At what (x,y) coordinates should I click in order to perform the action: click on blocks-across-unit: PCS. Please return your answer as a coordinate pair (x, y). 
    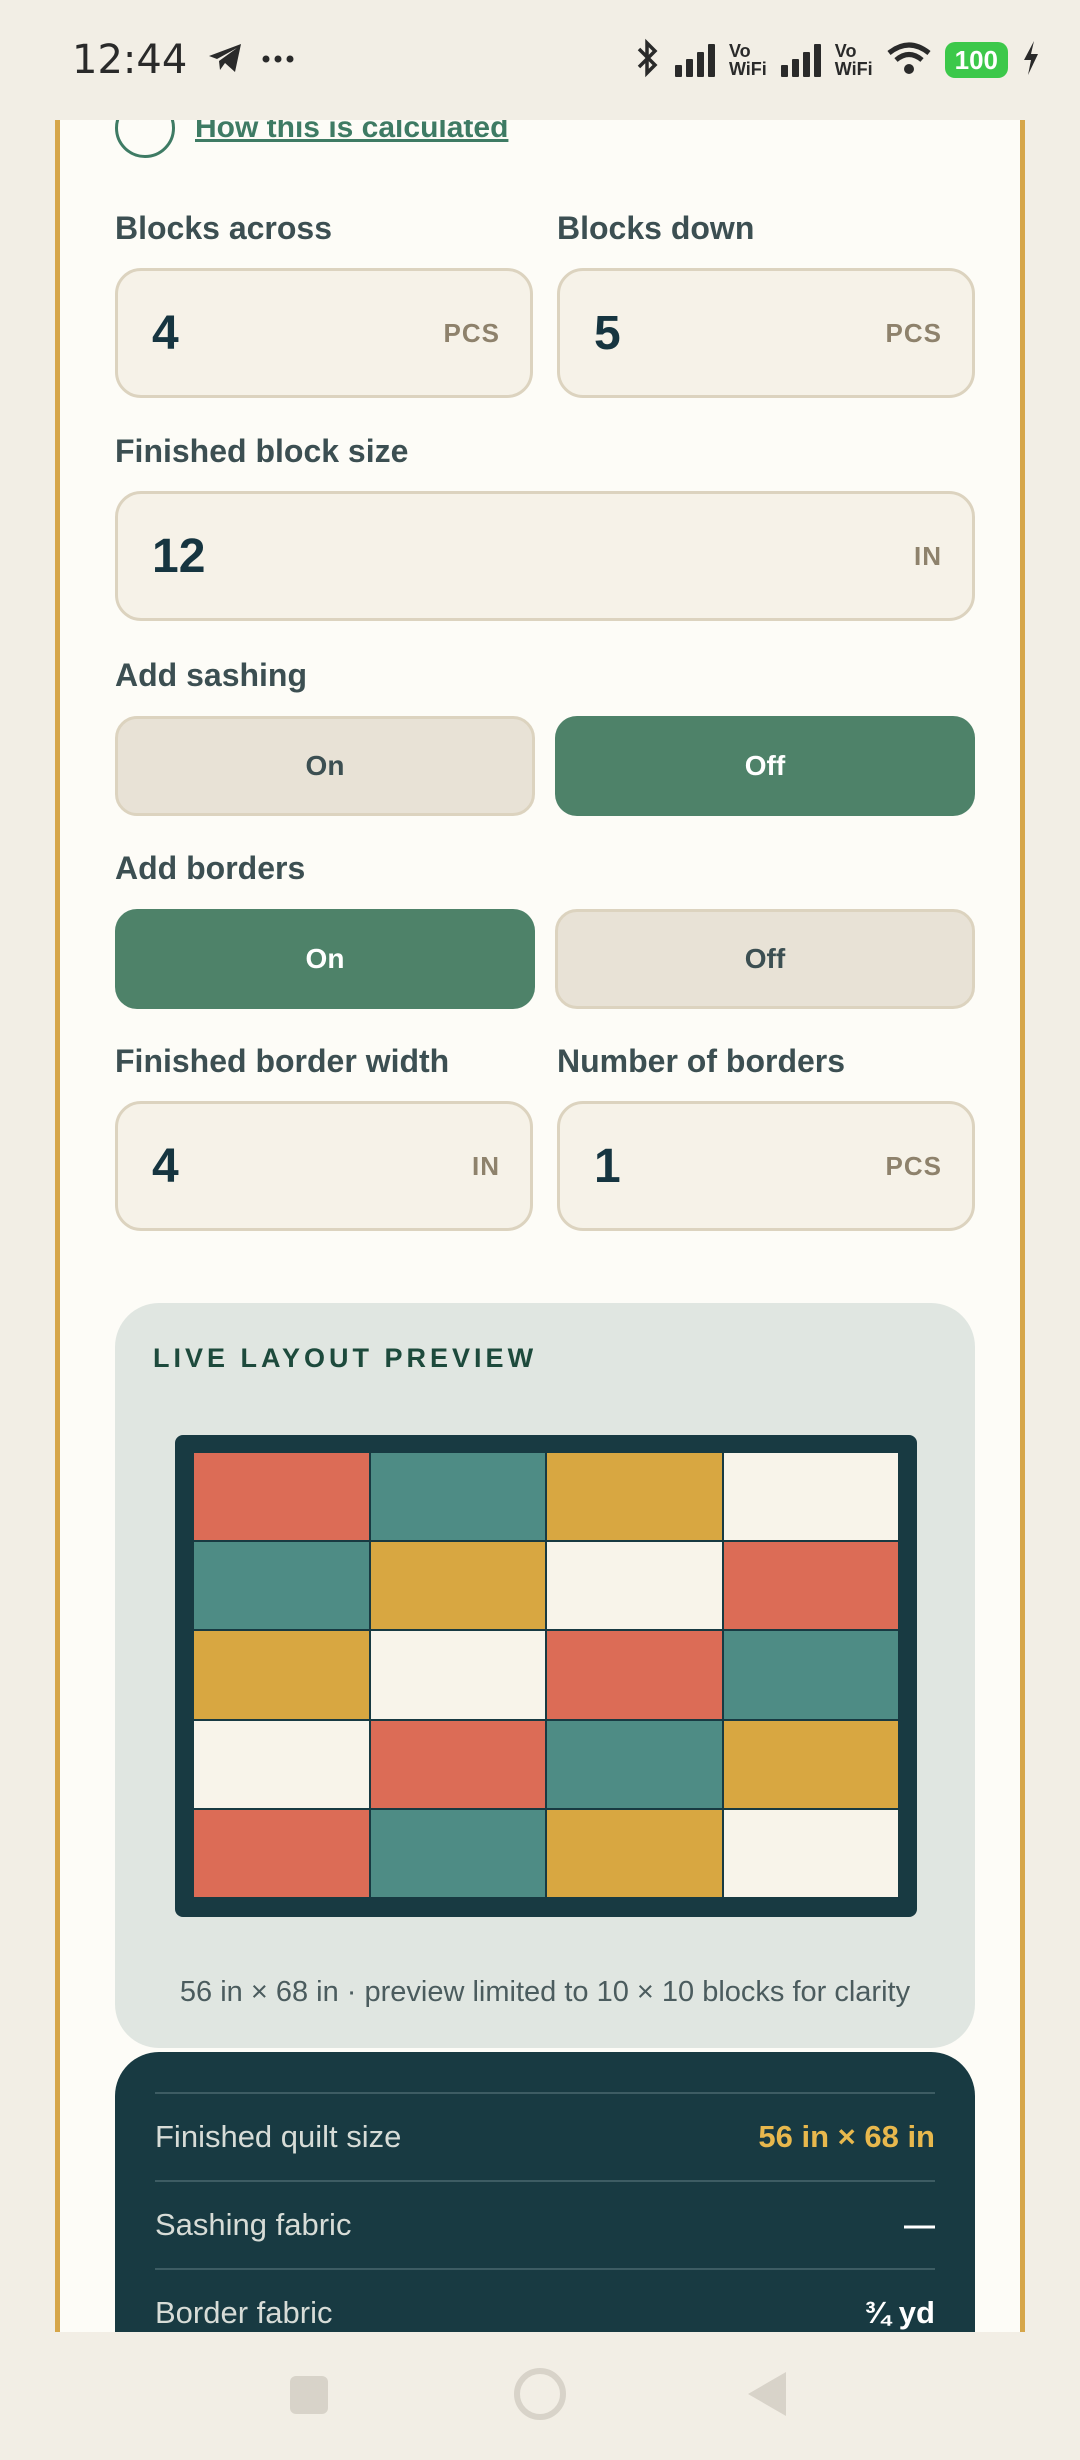
    Looking at the image, I should click on (471, 332).